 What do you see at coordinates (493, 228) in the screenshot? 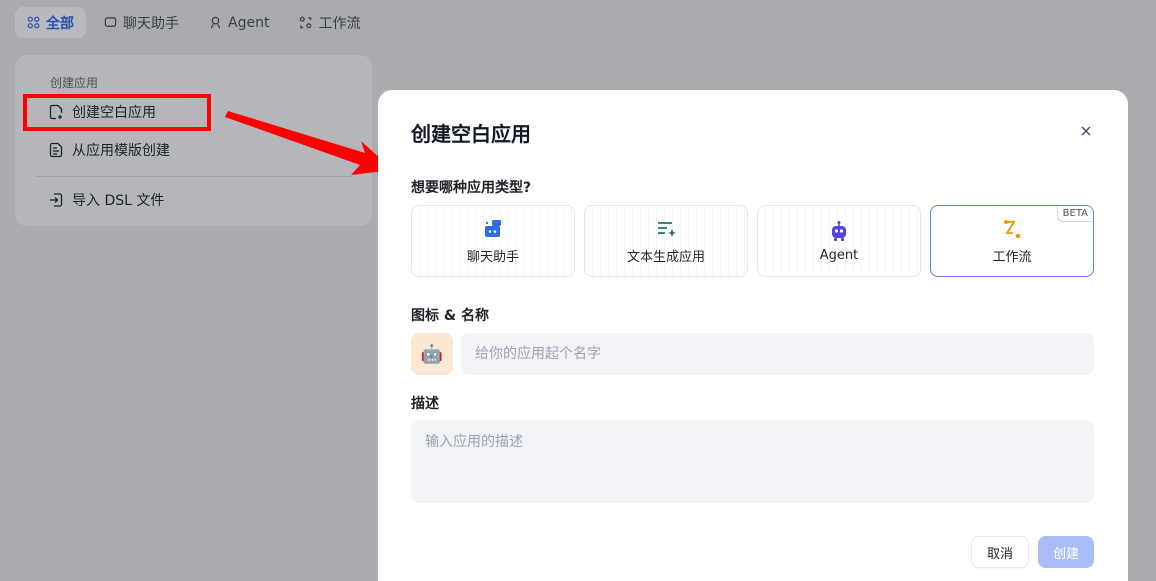
I see `chat-bot-icon` at bounding box center [493, 228].